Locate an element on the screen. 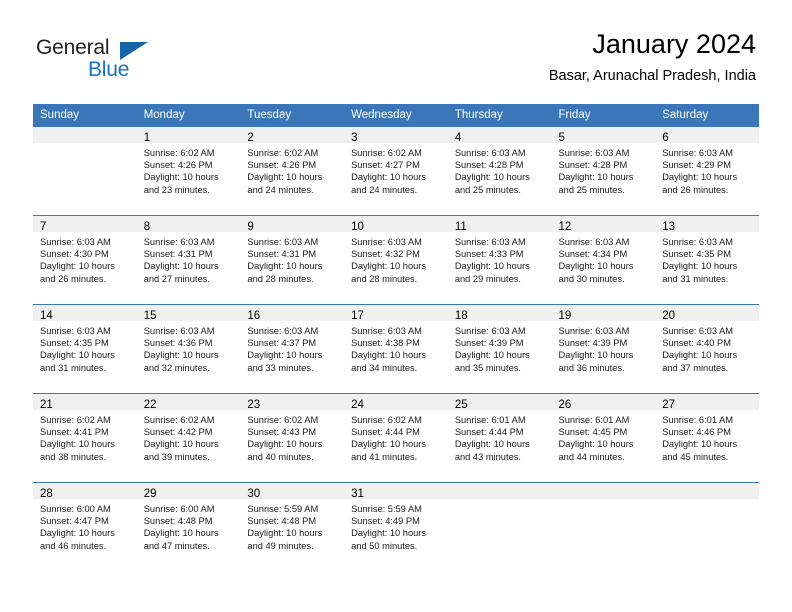 This screenshot has width=792, height=612. sunset-text: Sunset: 4:28 PM is located at coordinates (489, 165).